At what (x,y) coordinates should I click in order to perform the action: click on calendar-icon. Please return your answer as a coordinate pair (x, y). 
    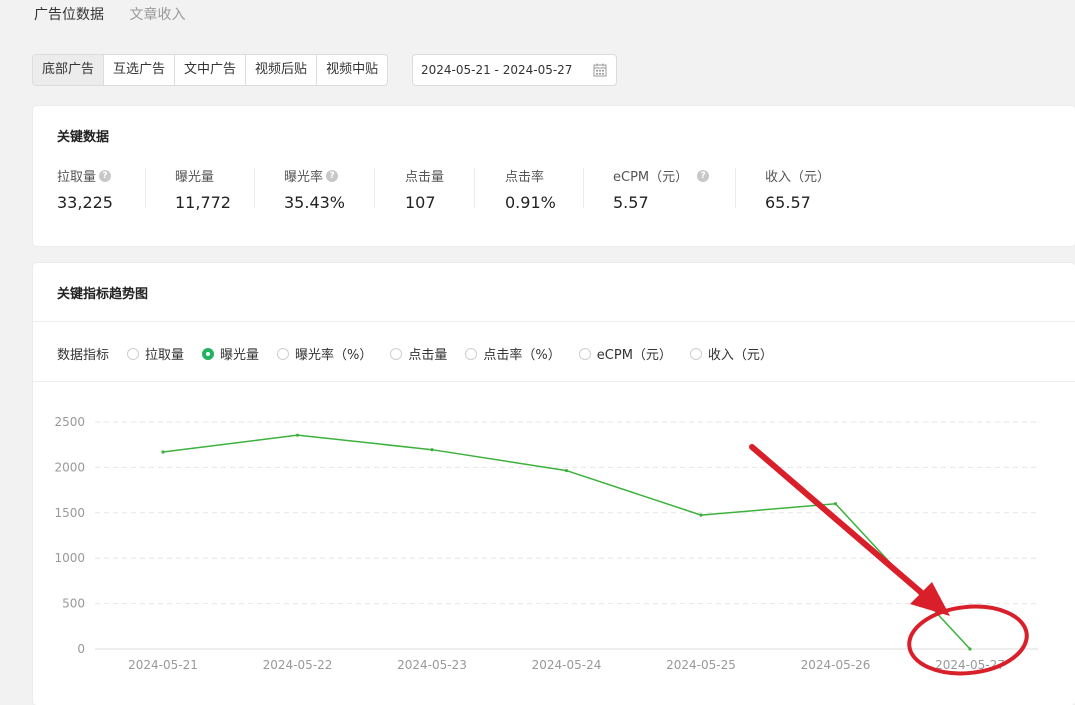
    Looking at the image, I should click on (600, 70).